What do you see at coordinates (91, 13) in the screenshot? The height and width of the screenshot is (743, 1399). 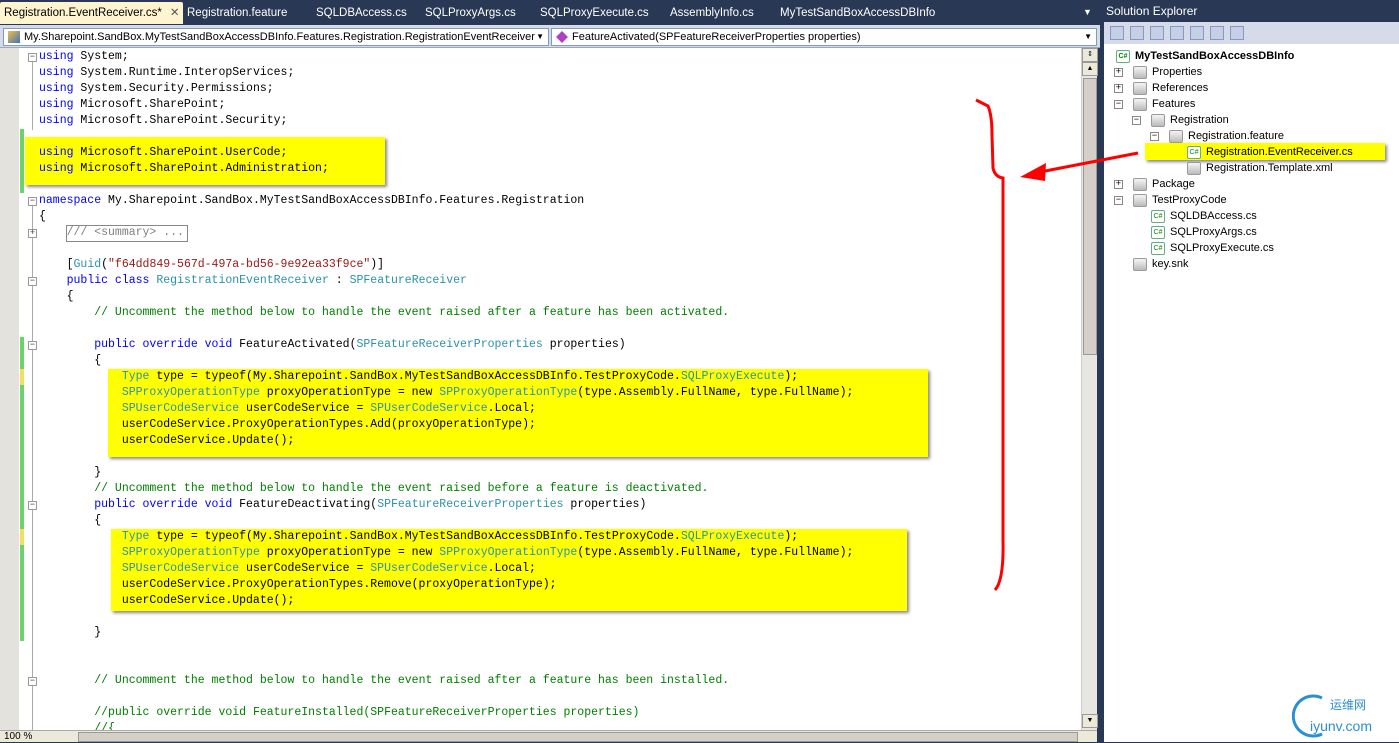 I see `tab-registration-eventreceiver: Registration.EventReceiver.cs* ✕` at bounding box center [91, 13].